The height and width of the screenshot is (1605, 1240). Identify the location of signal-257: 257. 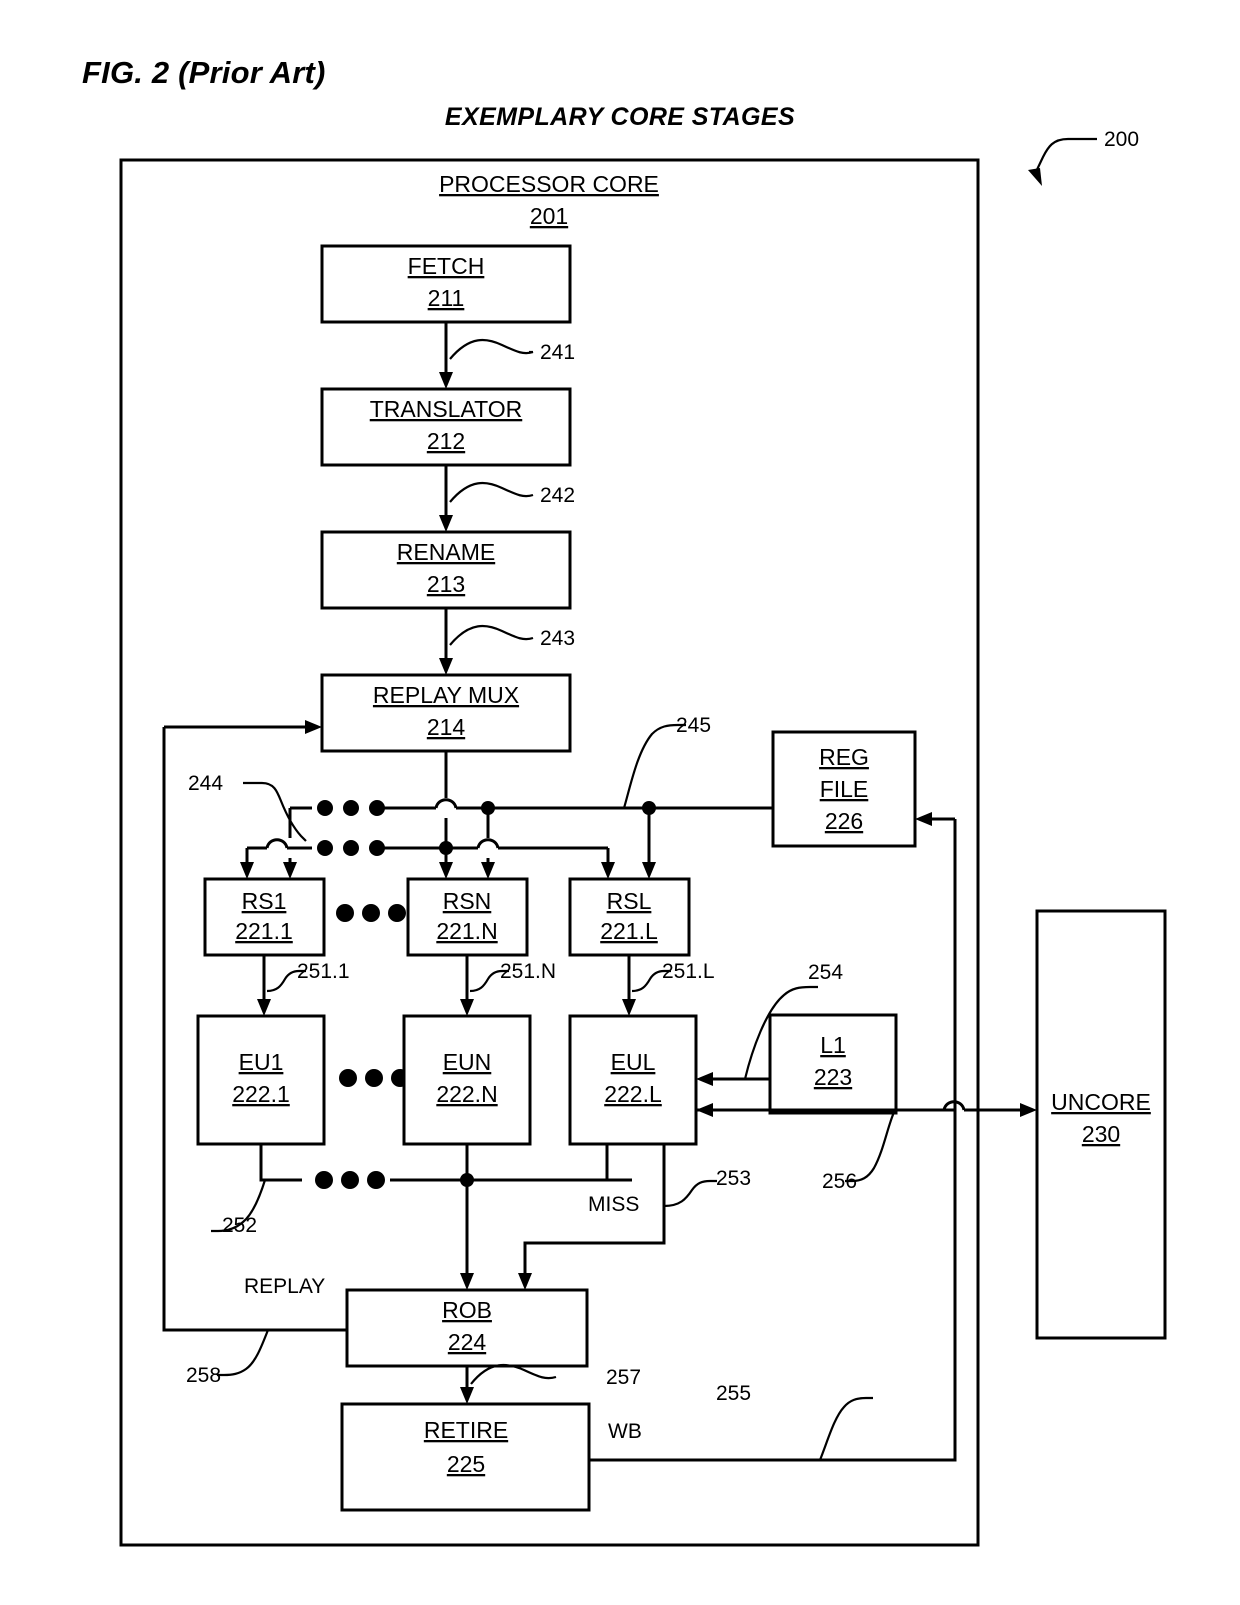
(623, 1377).